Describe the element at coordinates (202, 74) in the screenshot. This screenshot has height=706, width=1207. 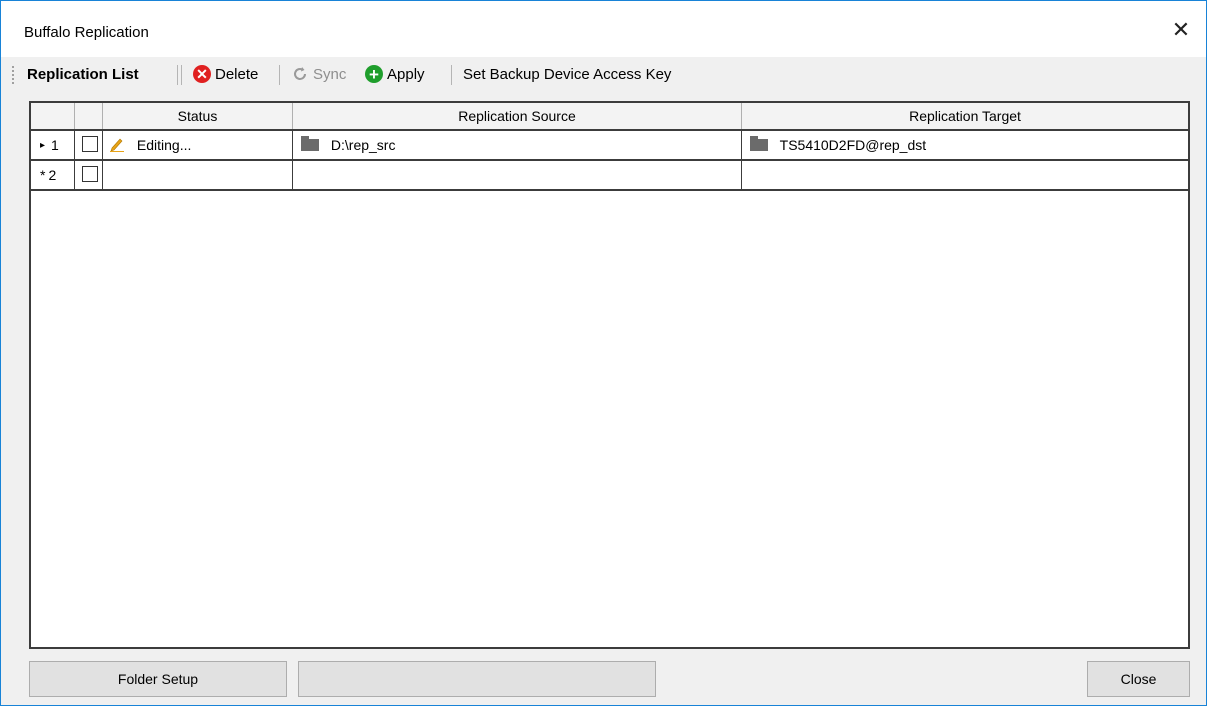
I see `delete-icon: ✕` at that location.